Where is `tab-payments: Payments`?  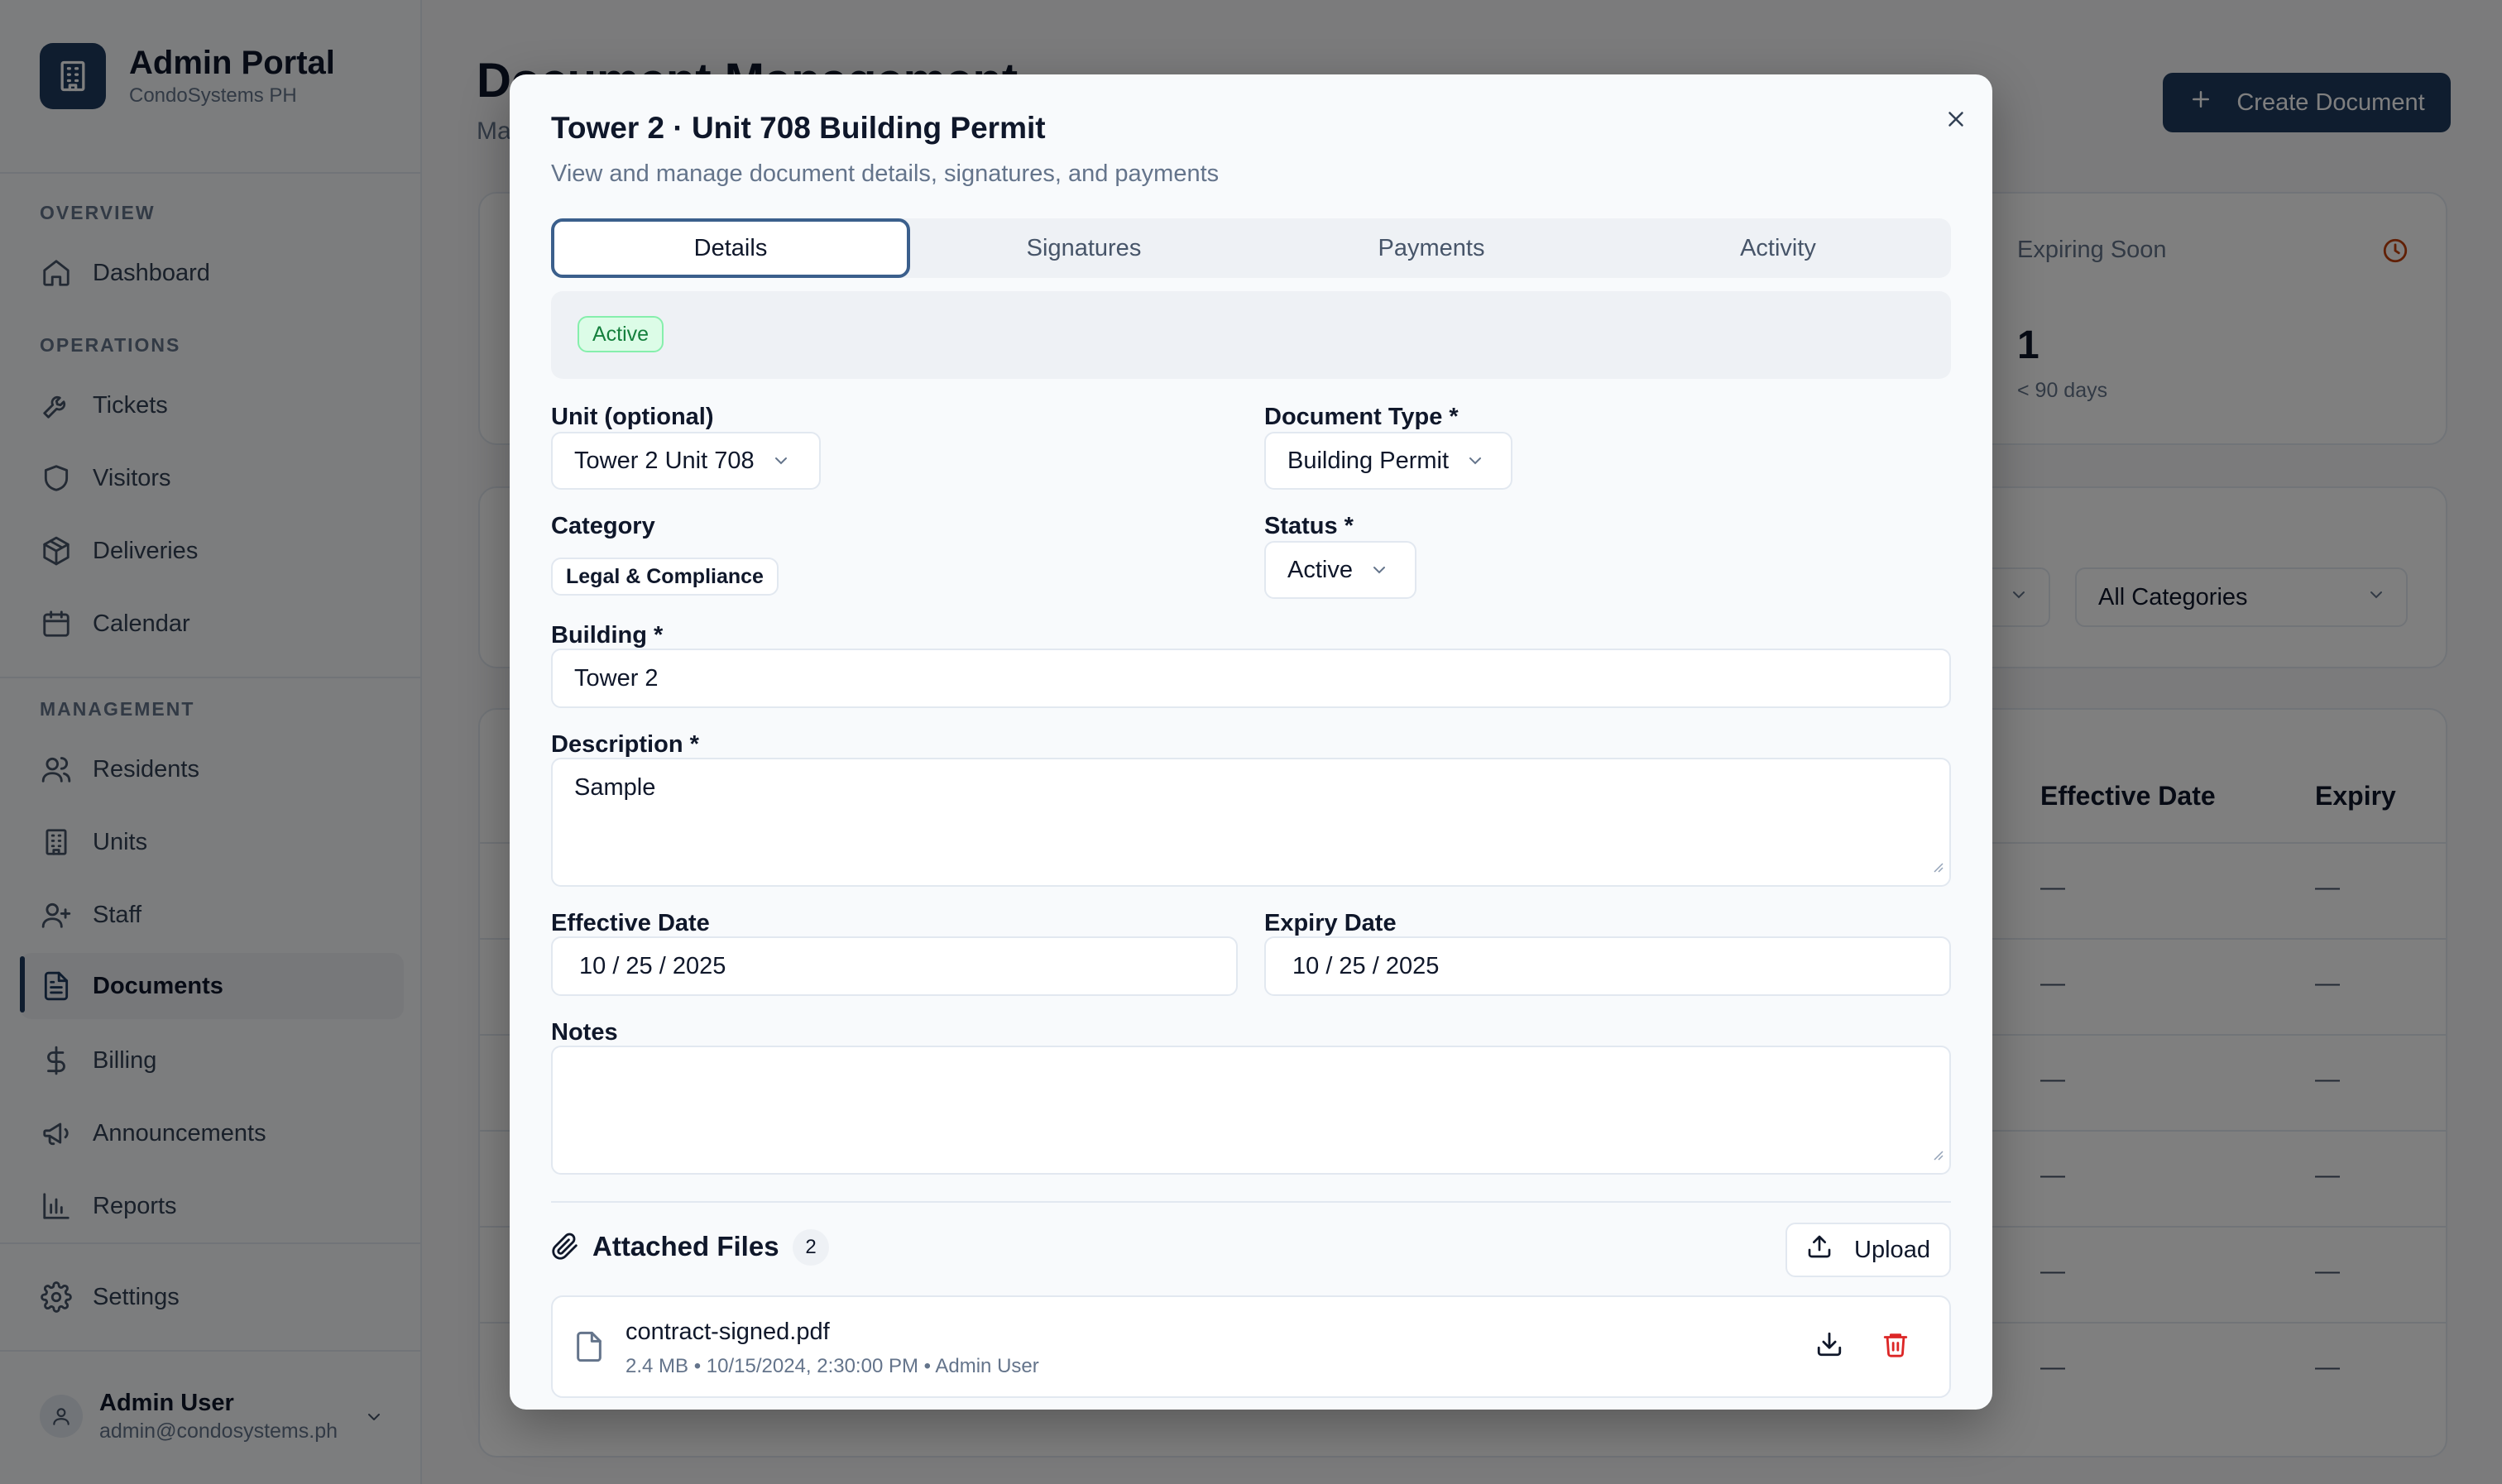 tab-payments: Payments is located at coordinates (1431, 248).